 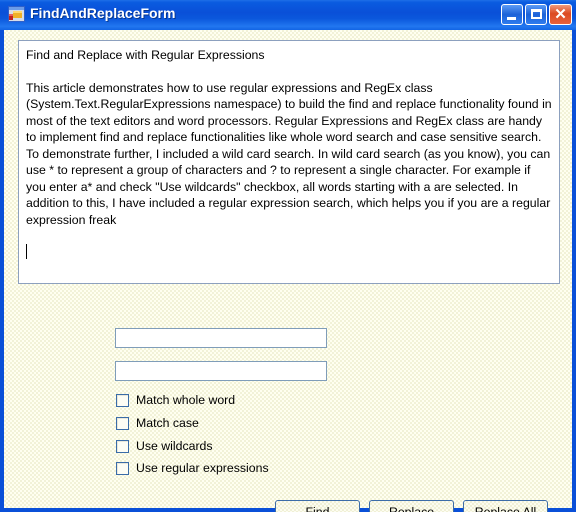 What do you see at coordinates (221, 371) in the screenshot?
I see `replace-with-input` at bounding box center [221, 371].